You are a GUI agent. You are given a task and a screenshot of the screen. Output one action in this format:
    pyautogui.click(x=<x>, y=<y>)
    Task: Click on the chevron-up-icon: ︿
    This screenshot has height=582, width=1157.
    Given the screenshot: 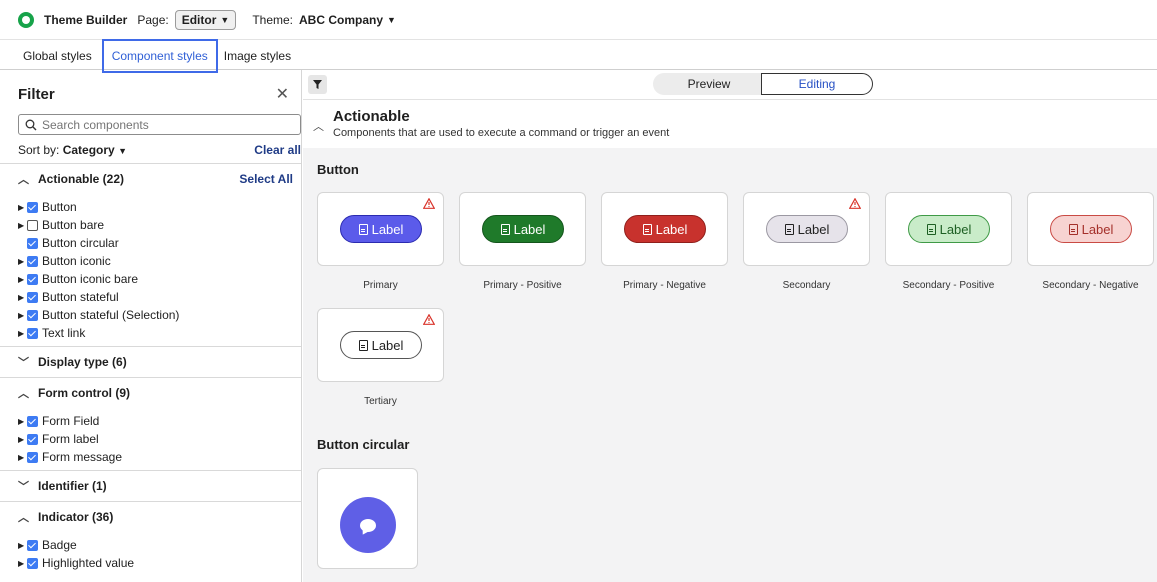 What is the action you would take?
    pyautogui.click(x=318, y=126)
    